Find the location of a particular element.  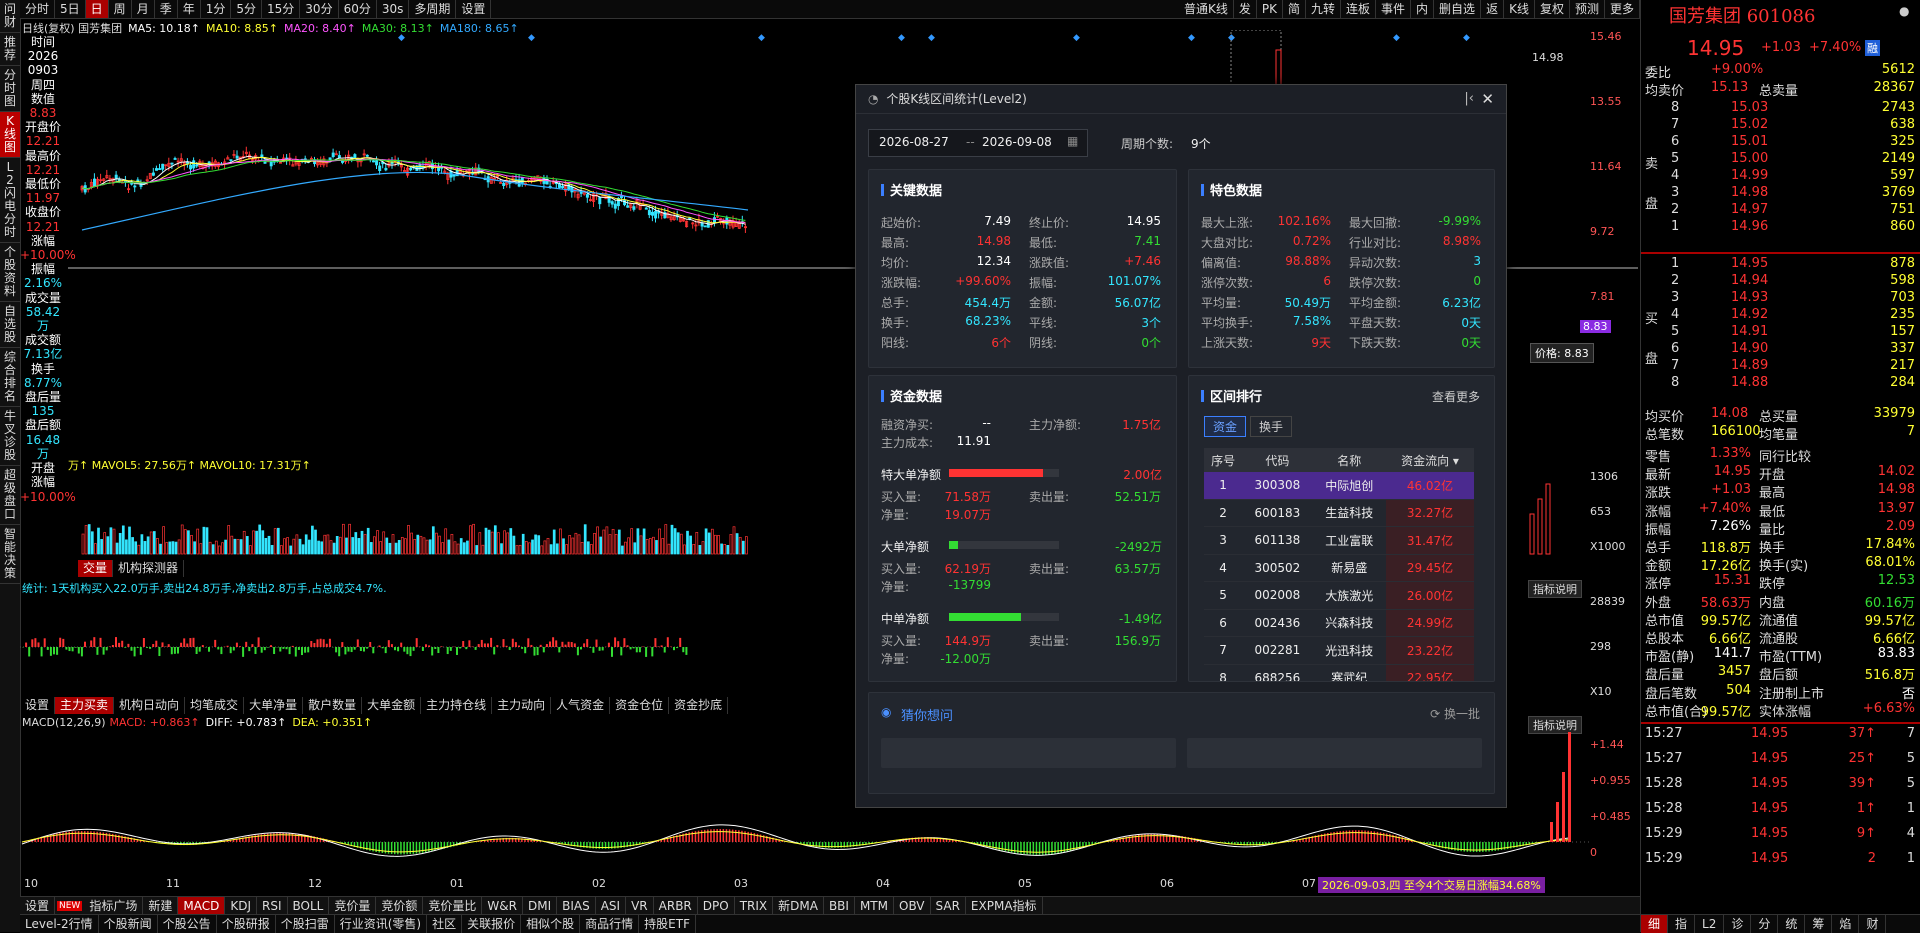

left-nav-item: 牛叉诊股 is located at coordinates (10, 436).